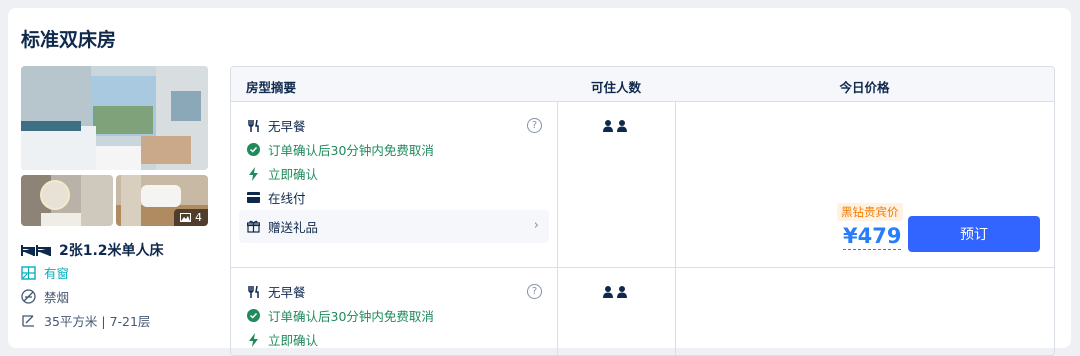 The height and width of the screenshot is (356, 1080). What do you see at coordinates (57, 297) in the screenshot?
I see `smoking-label: 禁烟` at bounding box center [57, 297].